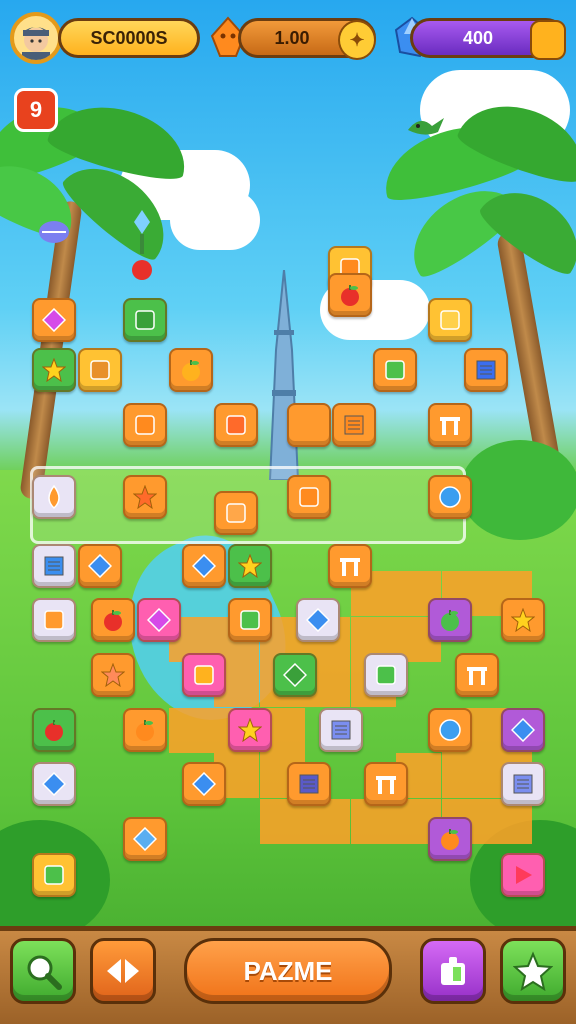 The image size is (576, 1024). I want to click on board-path-cell, so click(191, 730).